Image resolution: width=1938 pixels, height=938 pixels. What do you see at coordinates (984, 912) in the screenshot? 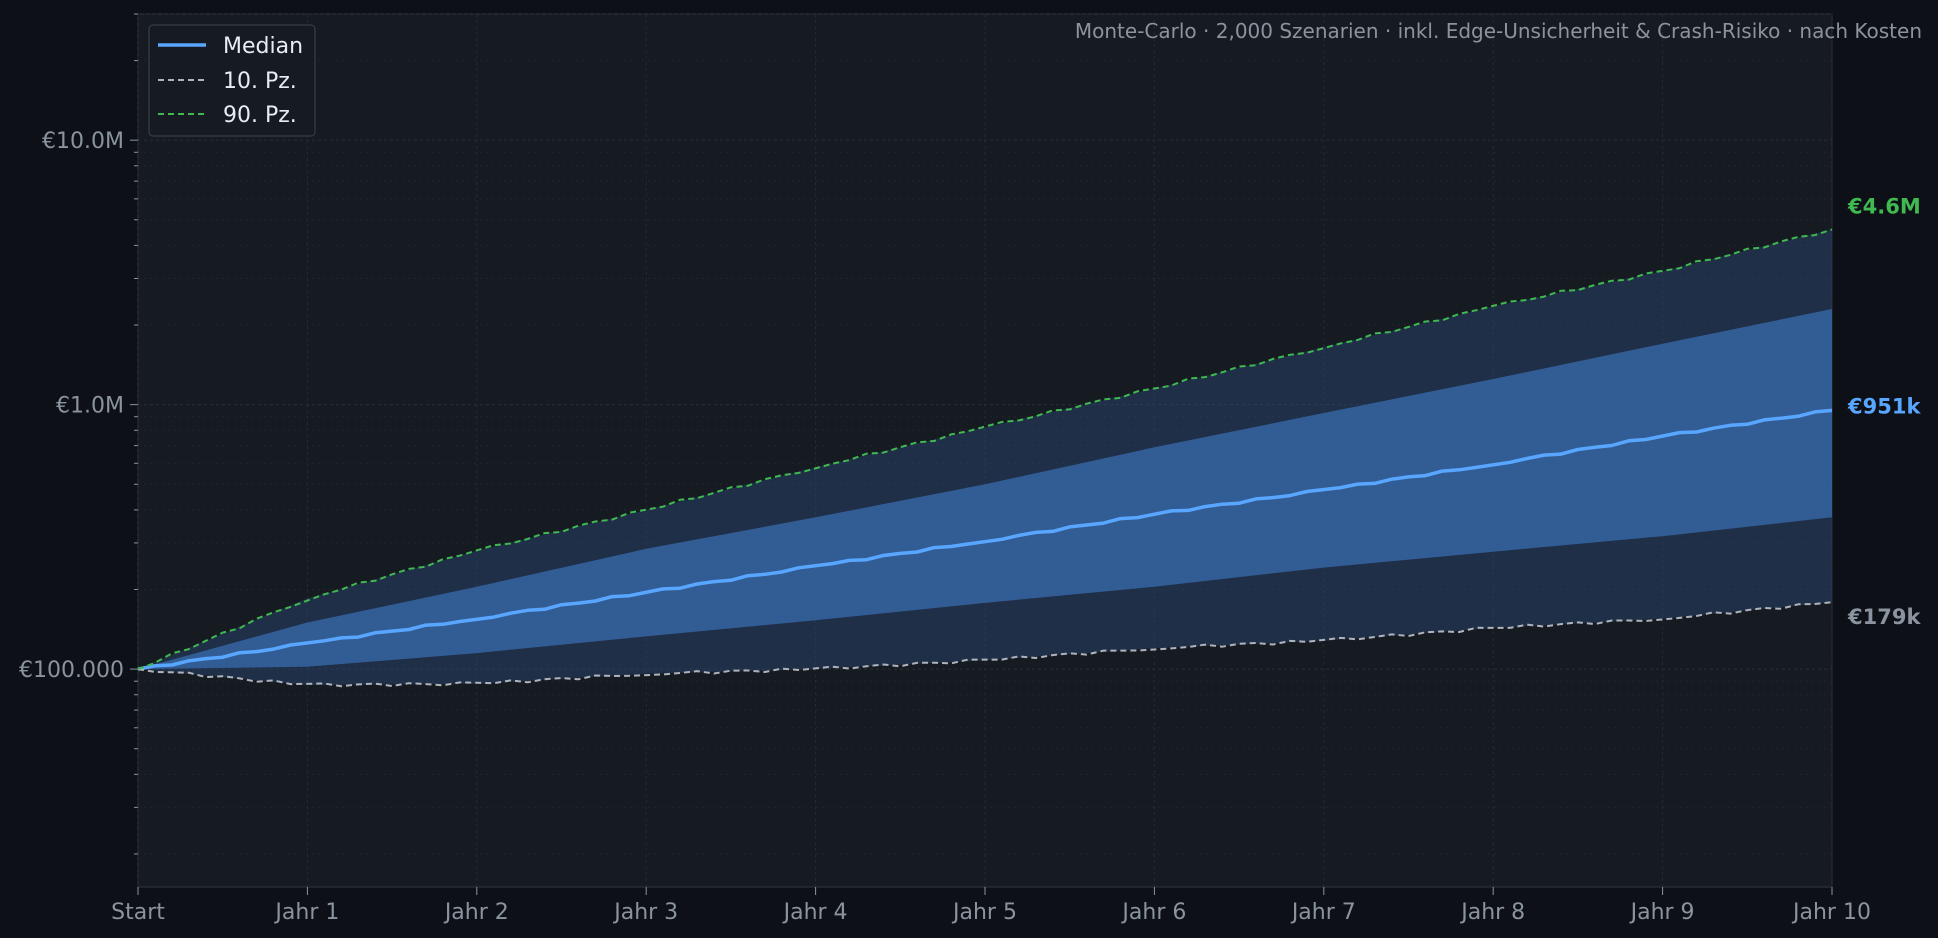
I see `x-tick-label: Jahr 5` at bounding box center [984, 912].